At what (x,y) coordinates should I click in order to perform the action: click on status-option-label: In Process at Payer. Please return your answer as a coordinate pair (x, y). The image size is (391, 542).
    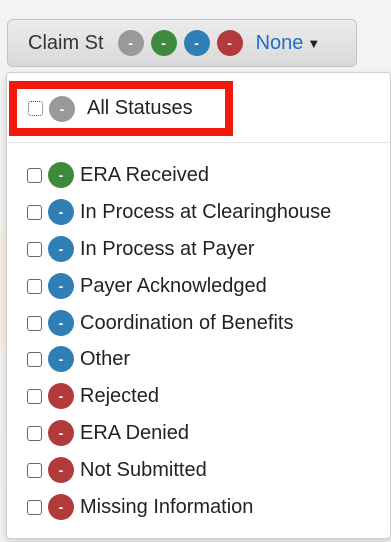
    Looking at the image, I should click on (167, 248).